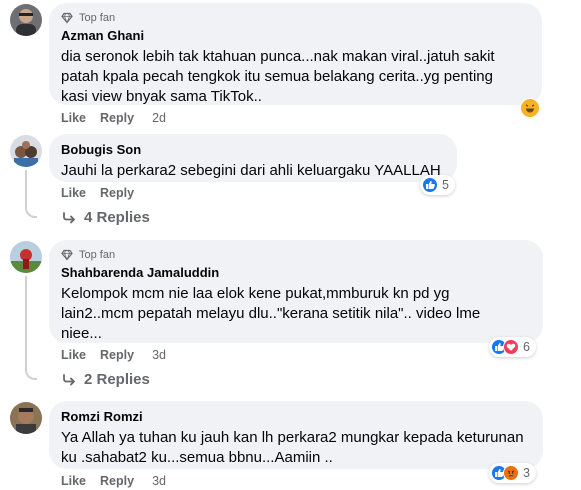  I want to click on view-replies-button: 4 Replies, so click(106, 217).